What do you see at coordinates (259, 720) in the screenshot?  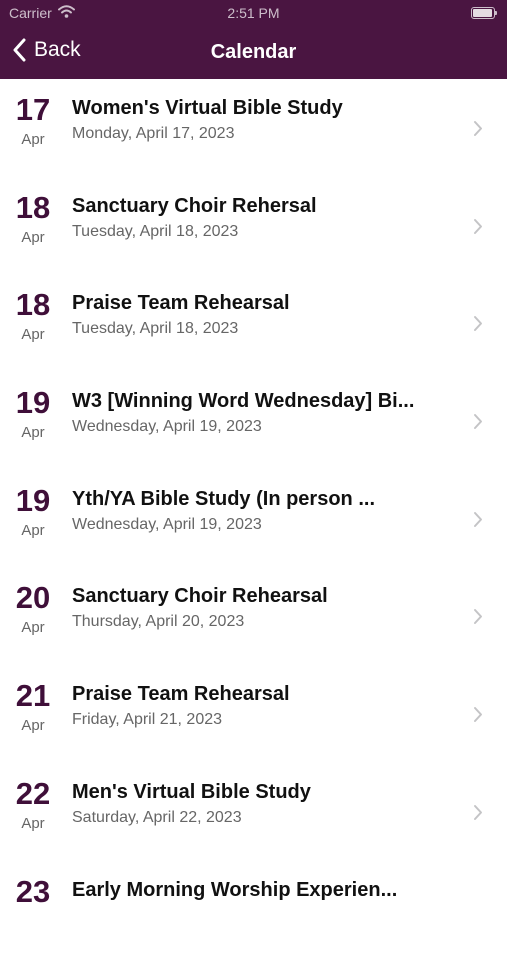 I see `event-date: Friday, April 21, 2023` at bounding box center [259, 720].